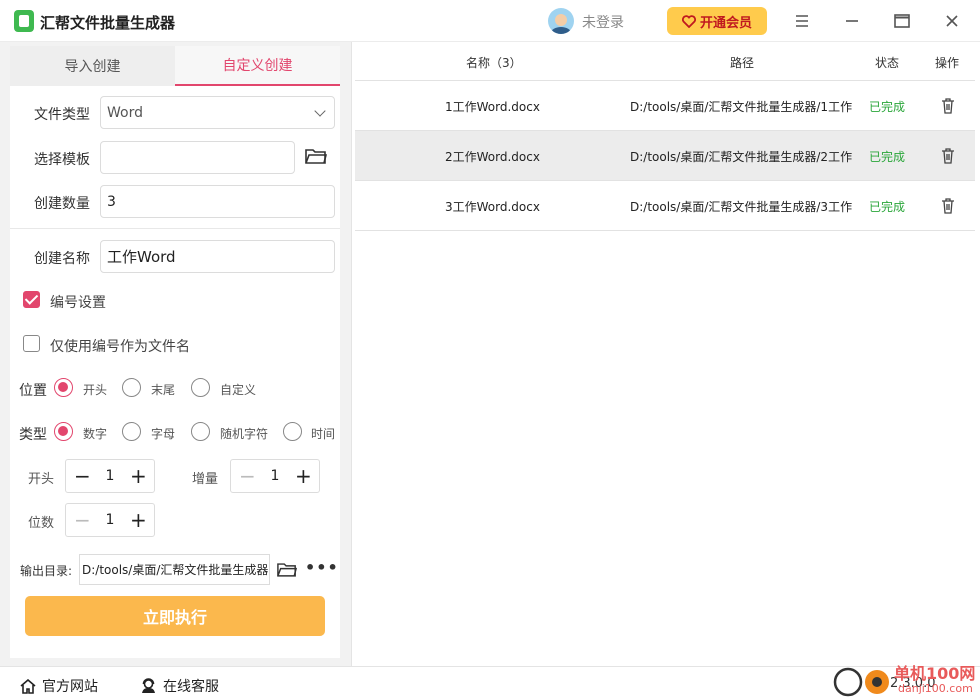  Describe the element at coordinates (952, 21) in the screenshot. I see `close-icon` at that location.